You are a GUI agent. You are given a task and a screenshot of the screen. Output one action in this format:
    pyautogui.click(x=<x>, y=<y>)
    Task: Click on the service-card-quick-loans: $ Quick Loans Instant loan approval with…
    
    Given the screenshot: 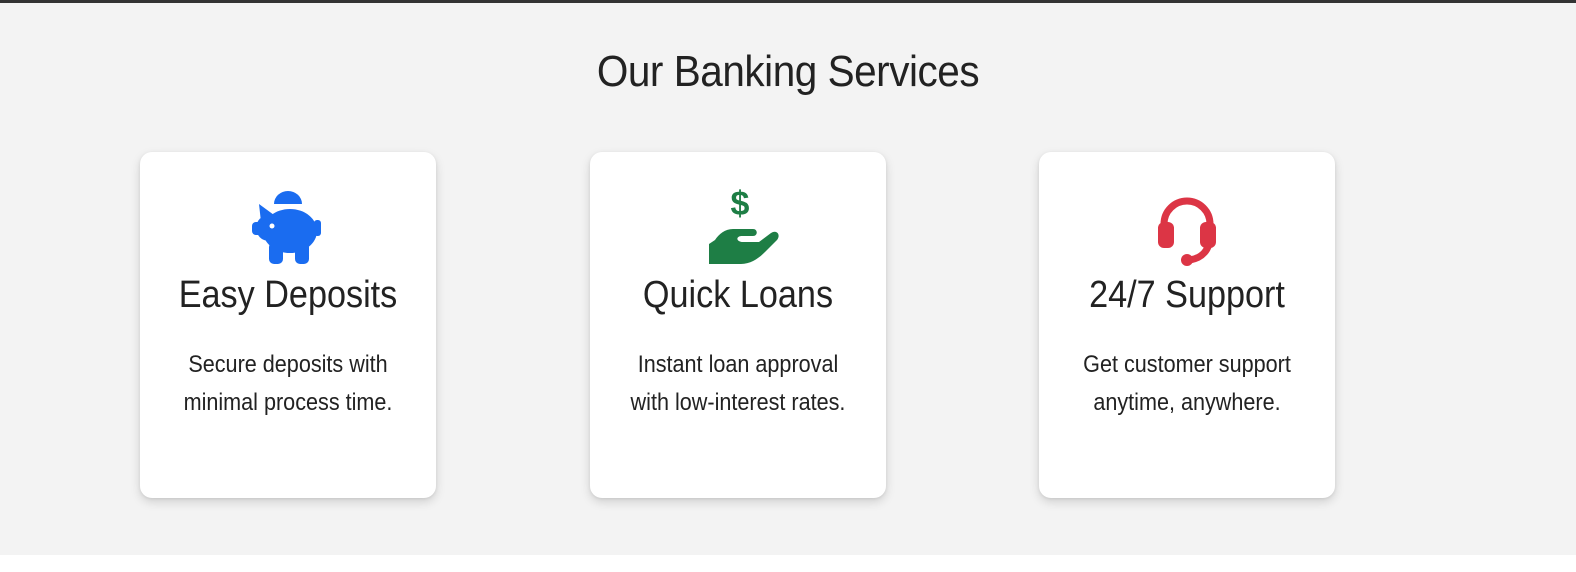 What is the action you would take?
    pyautogui.click(x=738, y=325)
    